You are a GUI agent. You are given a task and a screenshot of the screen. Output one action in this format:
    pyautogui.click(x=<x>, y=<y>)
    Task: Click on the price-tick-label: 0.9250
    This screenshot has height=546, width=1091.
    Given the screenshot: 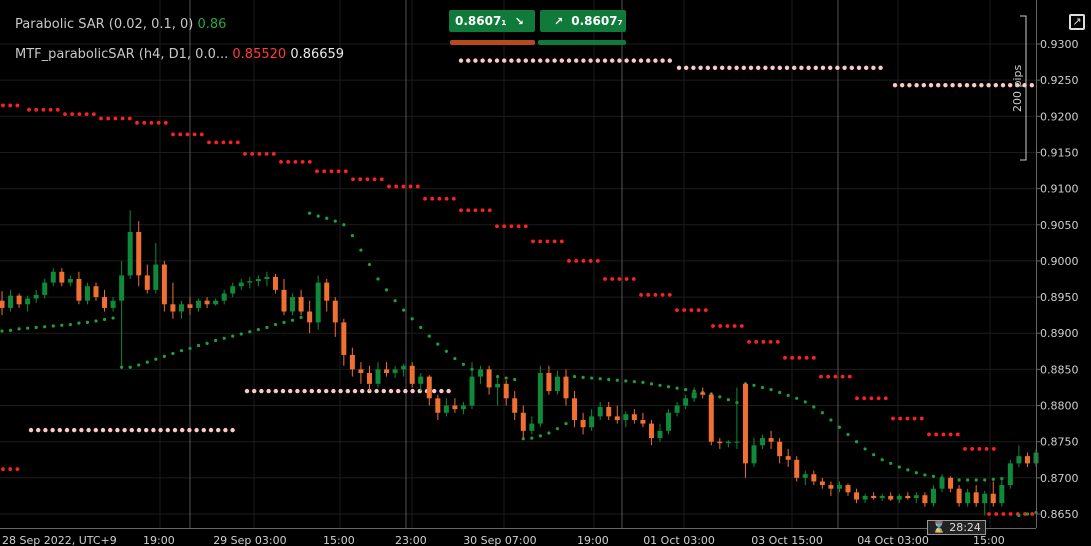 What is the action you would take?
    pyautogui.click(x=1059, y=80)
    